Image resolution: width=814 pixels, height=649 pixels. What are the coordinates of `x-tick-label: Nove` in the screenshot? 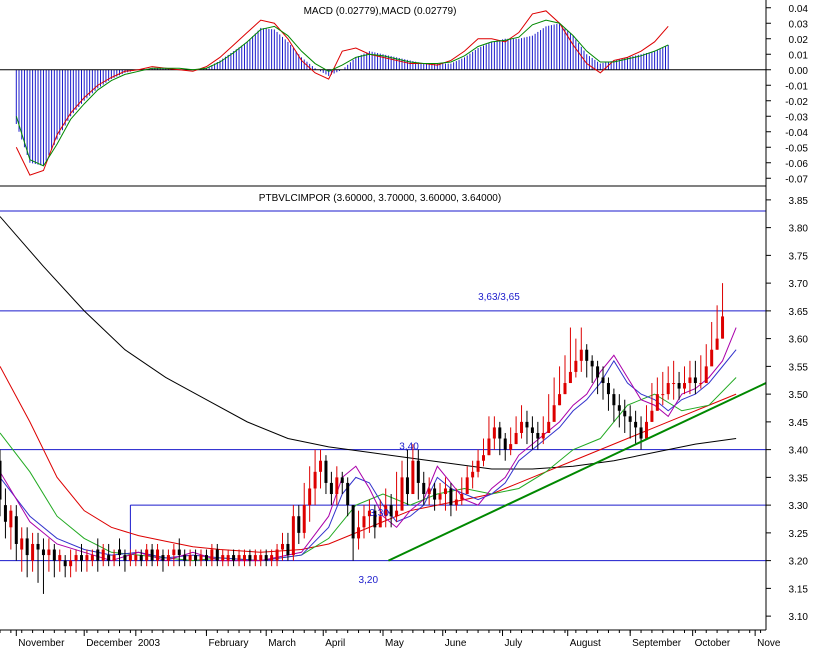 It's located at (769, 643).